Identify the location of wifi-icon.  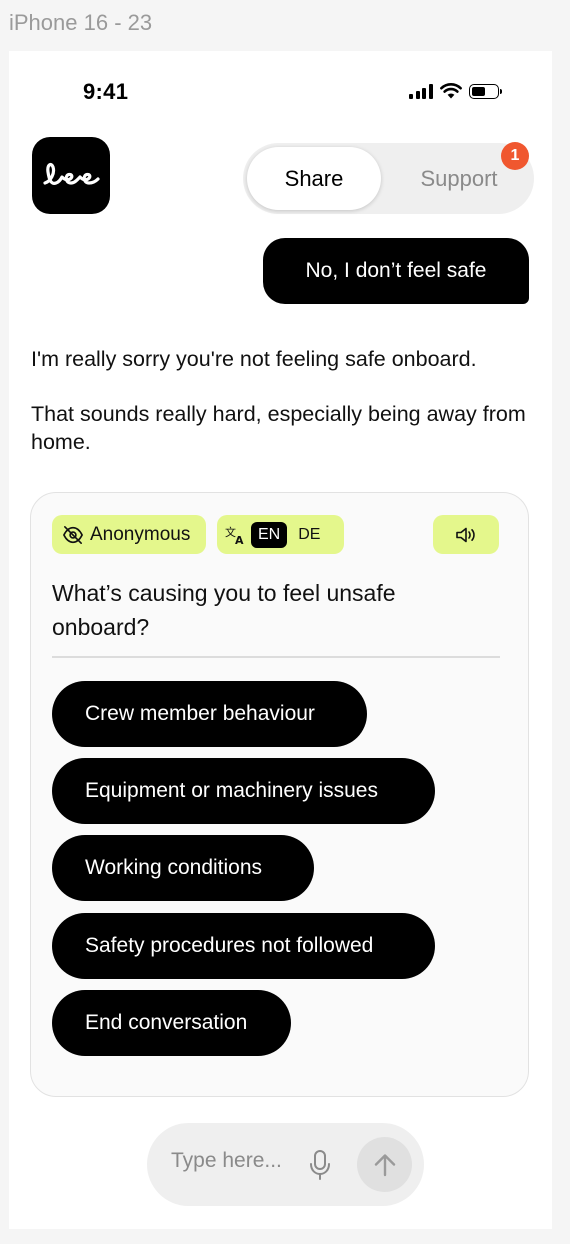
(450, 91).